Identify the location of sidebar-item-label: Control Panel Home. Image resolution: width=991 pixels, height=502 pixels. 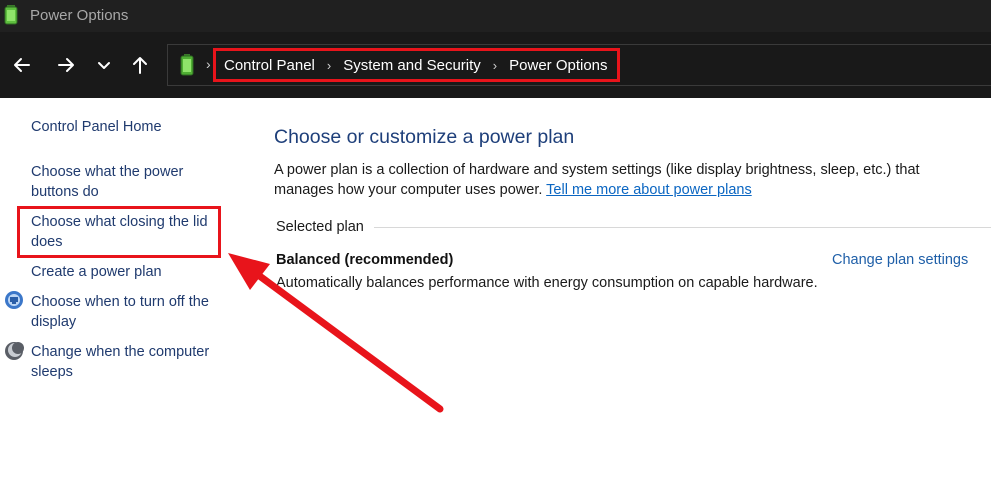
(96, 127).